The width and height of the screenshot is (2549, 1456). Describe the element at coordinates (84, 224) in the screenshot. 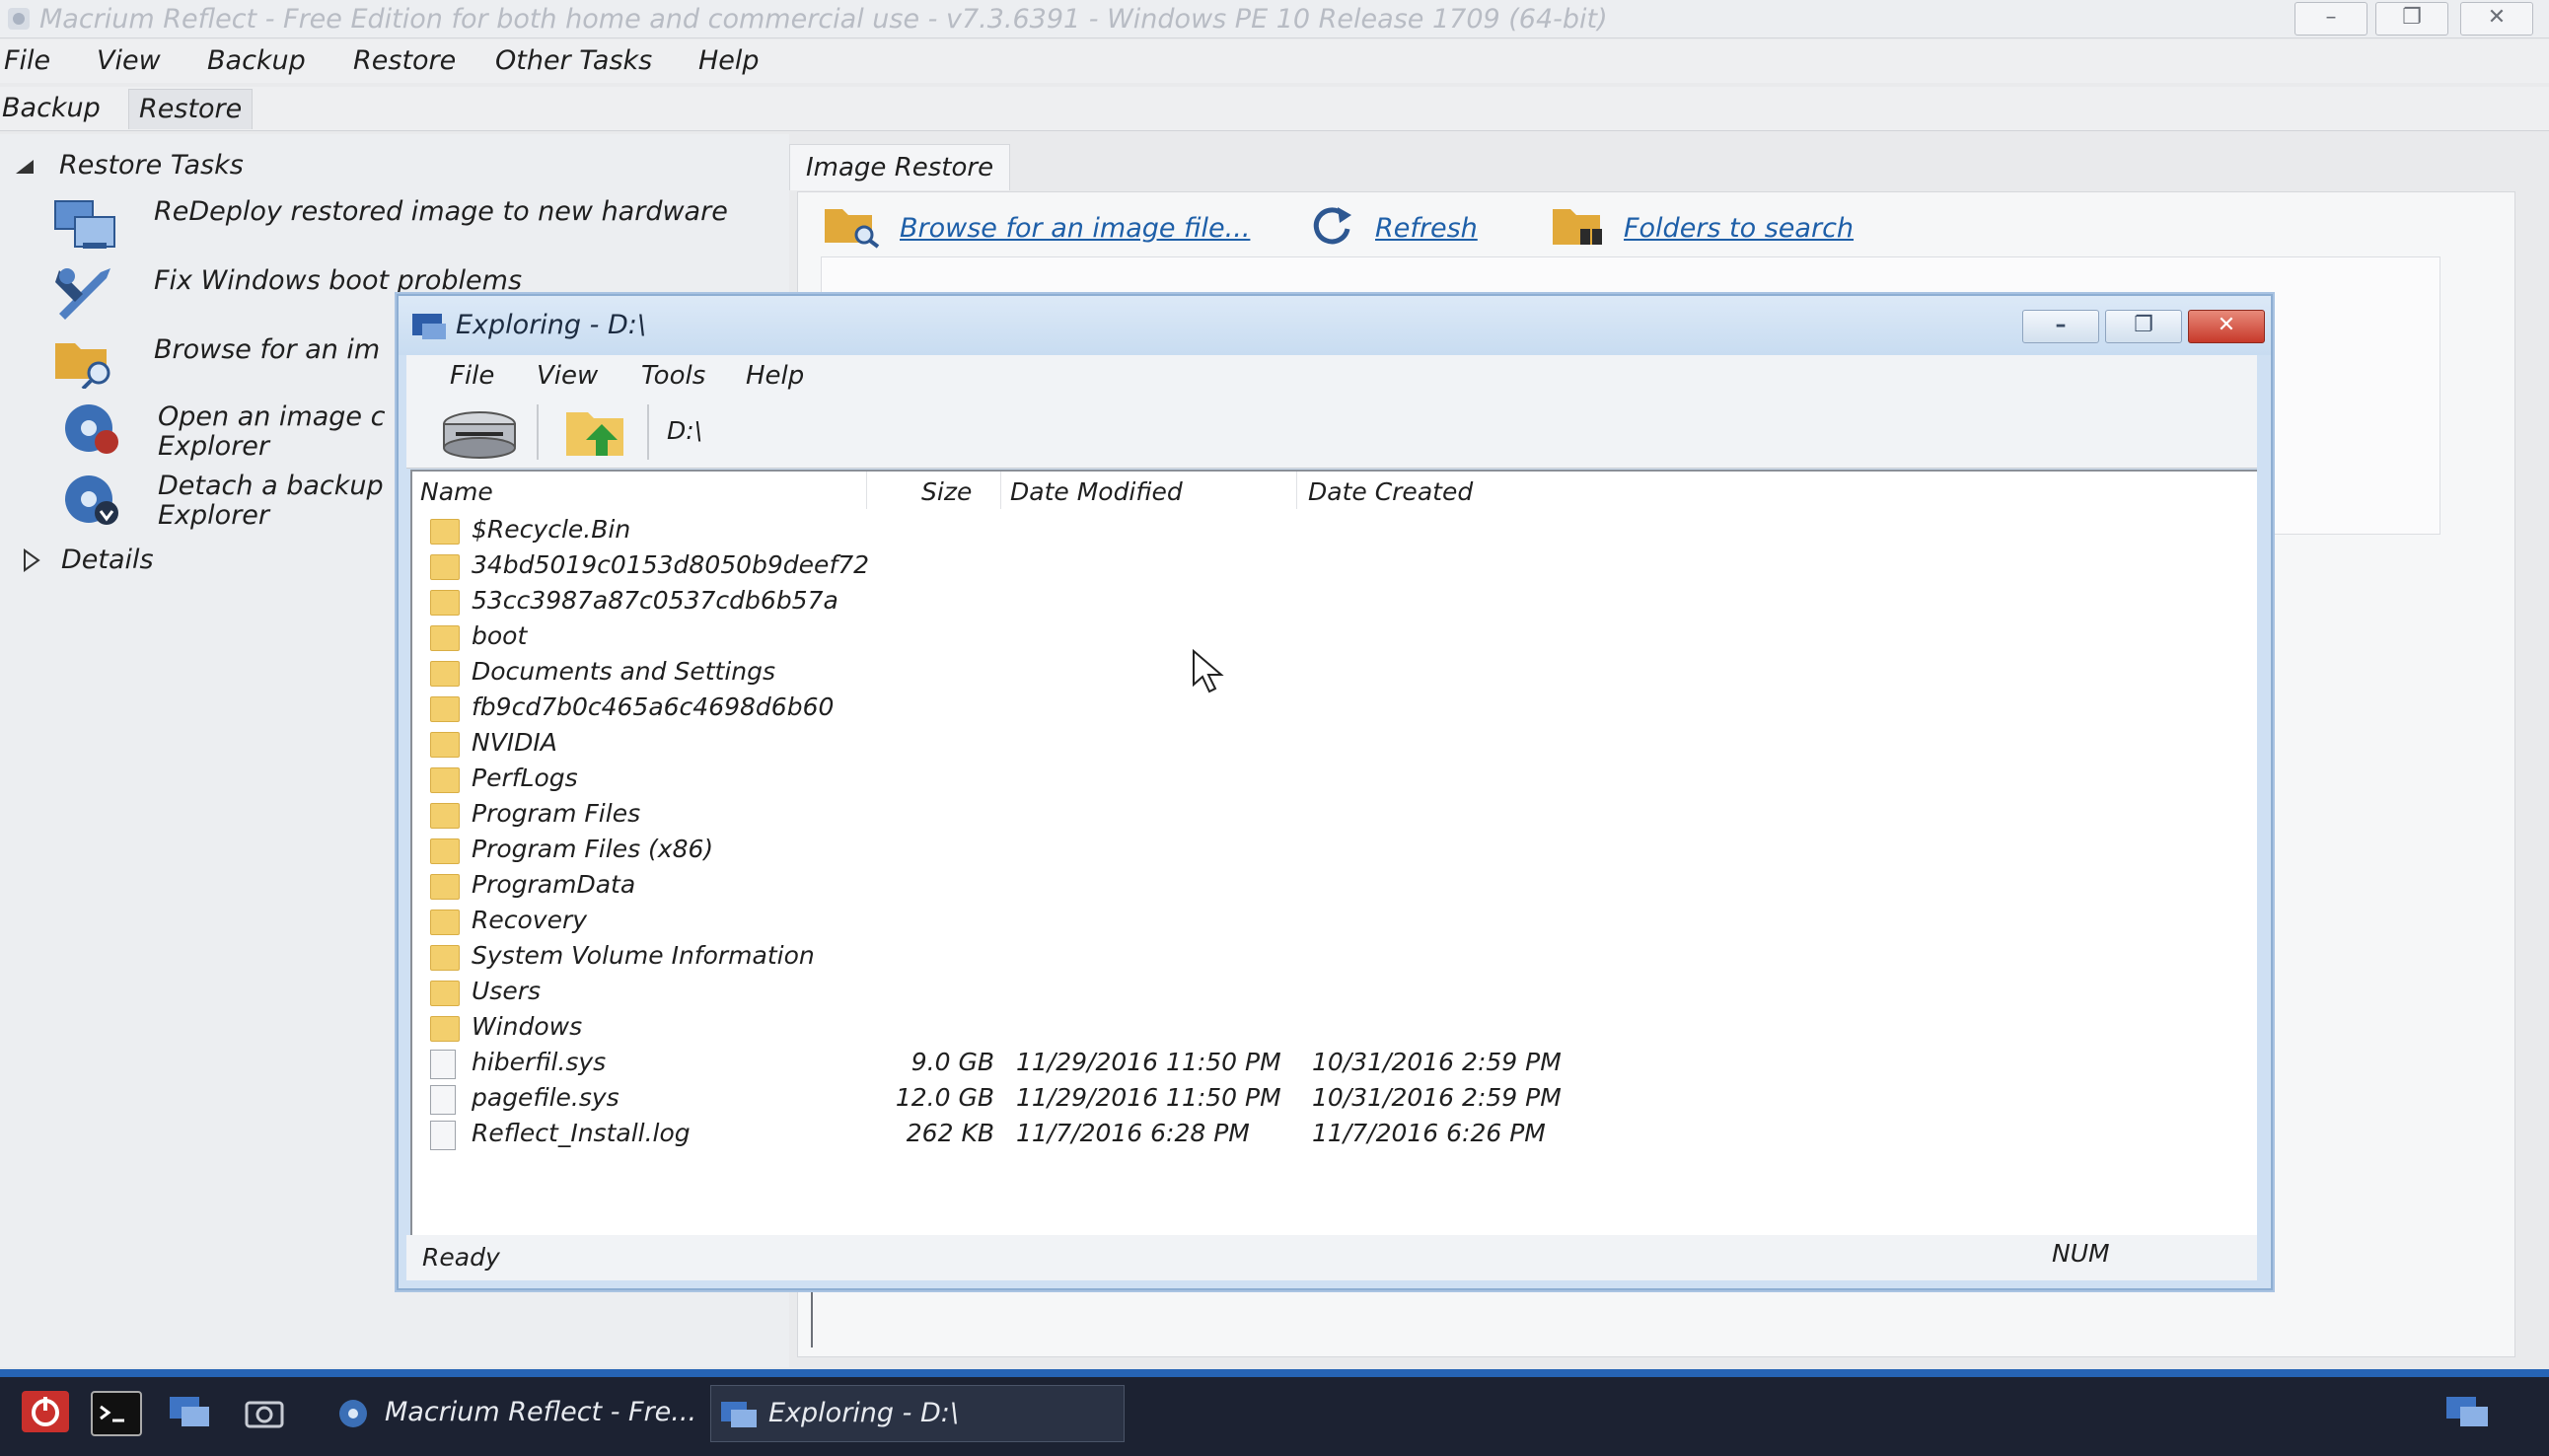

I see `redeploy-icon` at that location.